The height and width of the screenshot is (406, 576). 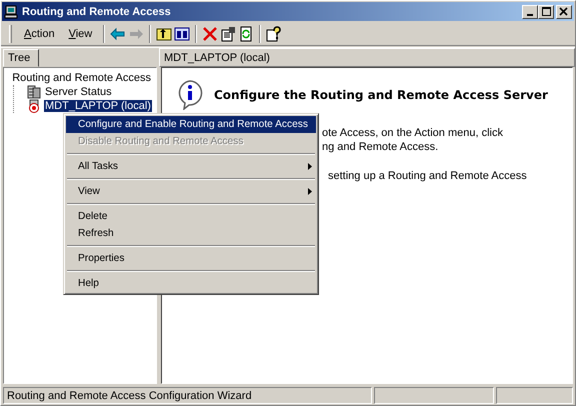 What do you see at coordinates (428, 176) in the screenshot?
I see `info-text: setting up a Routing and Remote Access` at bounding box center [428, 176].